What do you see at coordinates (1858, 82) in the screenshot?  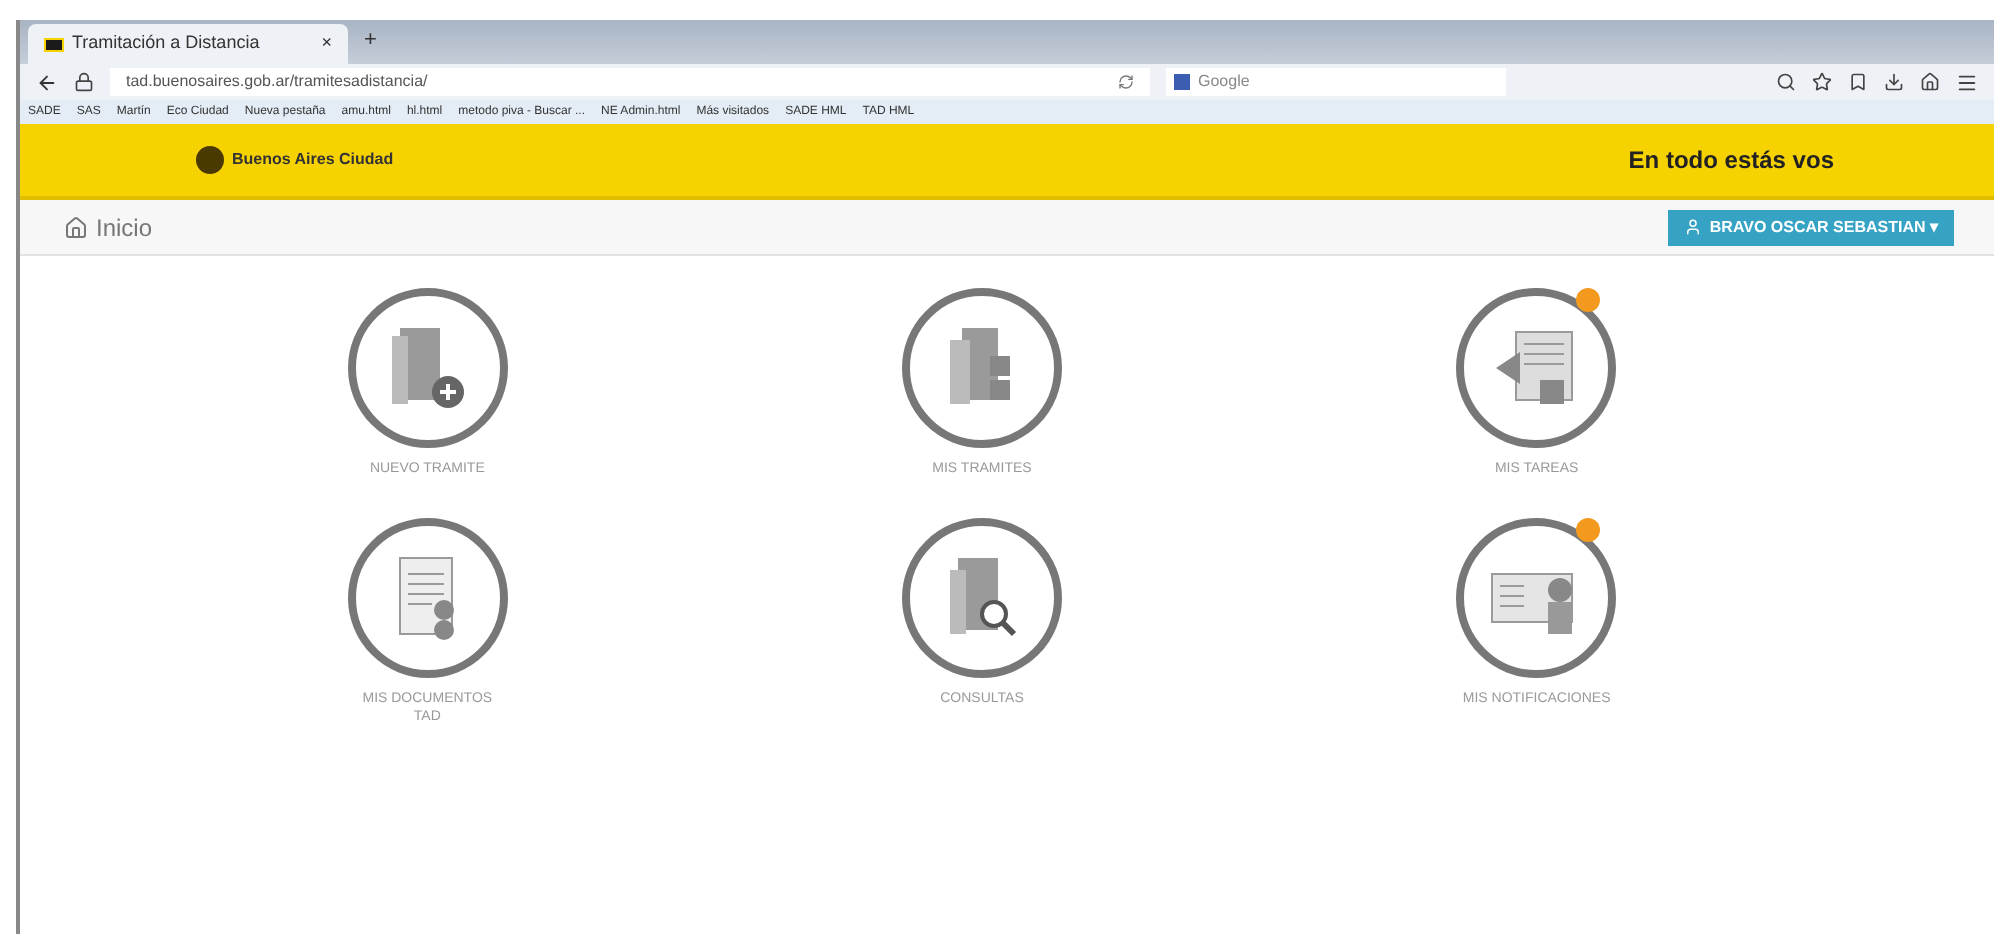 I see `bookmark-icon` at bounding box center [1858, 82].